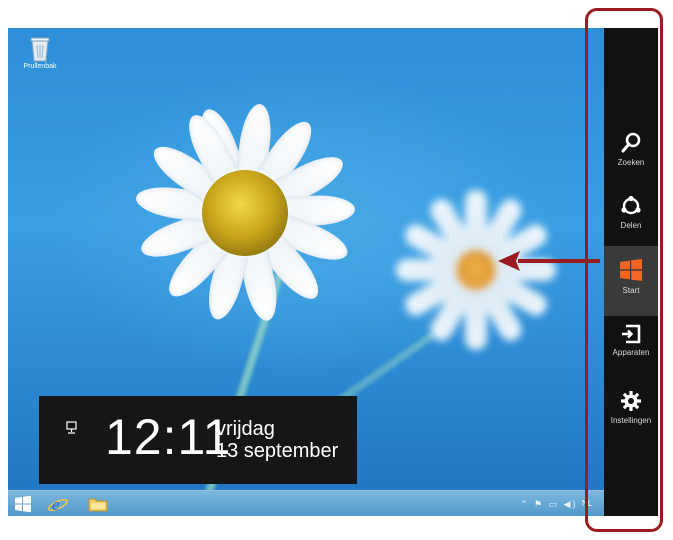 This screenshot has width=673, height=540. Describe the element at coordinates (40, 66) in the screenshot. I see `recycle-bin-label: Prullenbak` at that location.